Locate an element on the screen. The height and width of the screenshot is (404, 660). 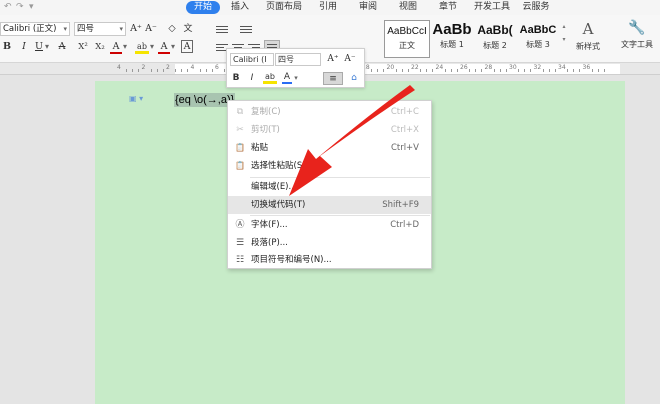
mini-font-size-value: 四号 is located at coordinates (286, 59).